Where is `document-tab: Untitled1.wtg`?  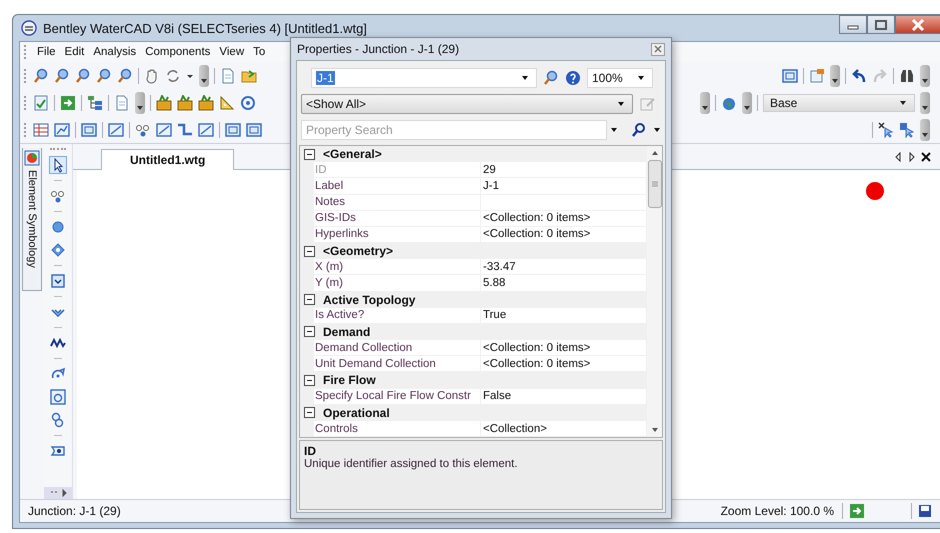
document-tab: Untitled1.wtg is located at coordinates (167, 159).